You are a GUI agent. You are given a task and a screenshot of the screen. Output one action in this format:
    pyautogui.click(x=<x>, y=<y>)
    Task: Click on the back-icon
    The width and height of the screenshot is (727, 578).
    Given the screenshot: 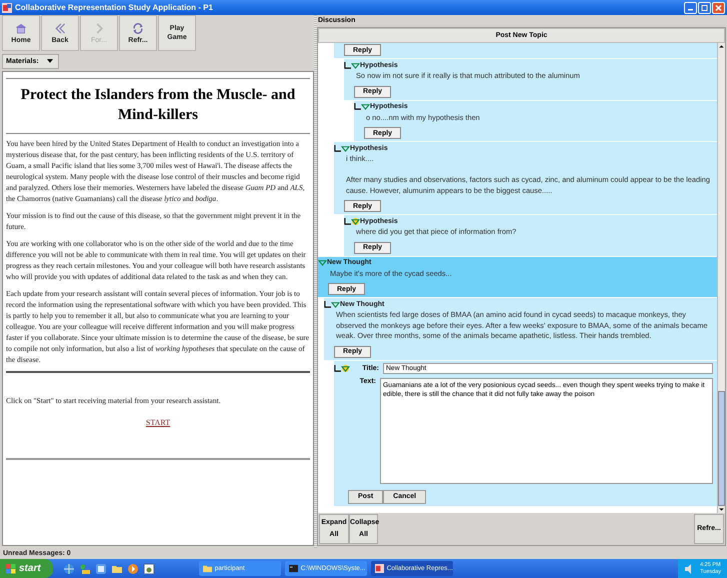 What is the action you would take?
    pyautogui.click(x=60, y=28)
    